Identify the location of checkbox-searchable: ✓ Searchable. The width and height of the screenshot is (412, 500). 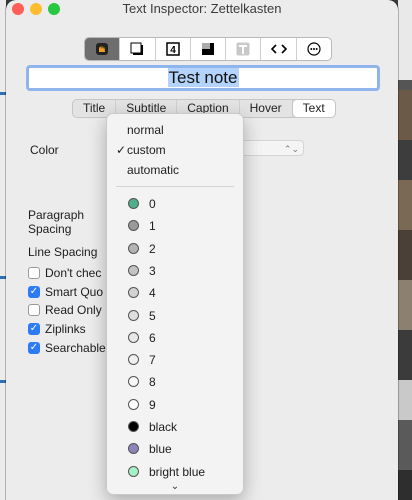
(67, 348).